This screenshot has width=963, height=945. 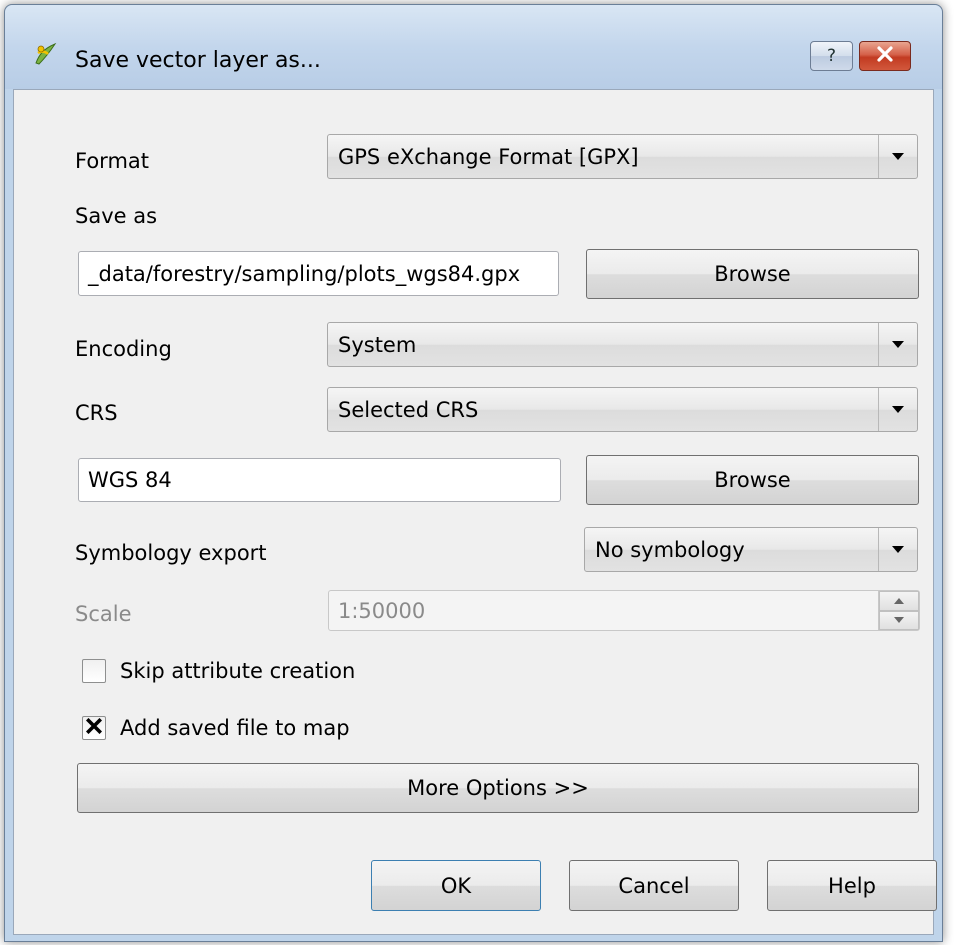 What do you see at coordinates (624, 610) in the screenshot?
I see `scale-input: 1:50000` at bounding box center [624, 610].